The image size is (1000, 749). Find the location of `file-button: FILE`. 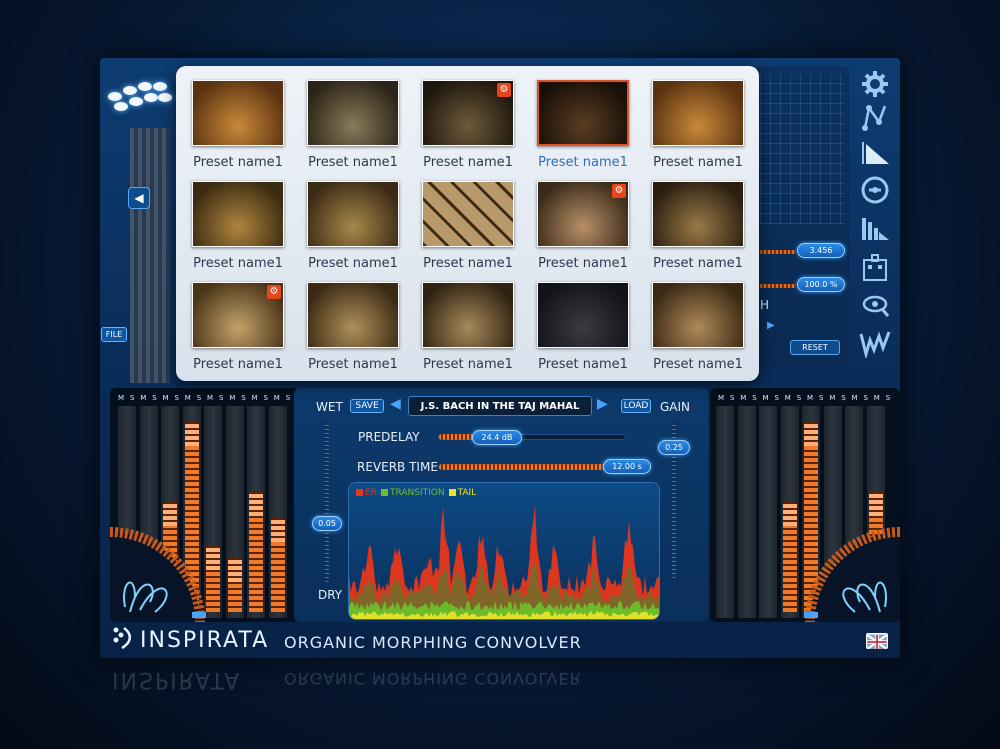

file-button: FILE is located at coordinates (114, 334).